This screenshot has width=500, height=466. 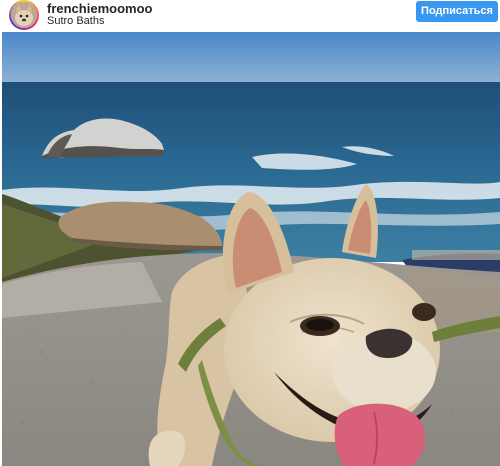 What do you see at coordinates (250, 16) in the screenshot?
I see `post-header: frenchiemoomoo Sutro Baths Подписаться` at bounding box center [250, 16].